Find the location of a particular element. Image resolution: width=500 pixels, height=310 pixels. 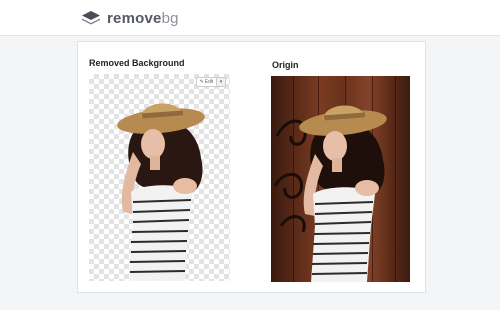

origin-title: Origin is located at coordinates (285, 65).